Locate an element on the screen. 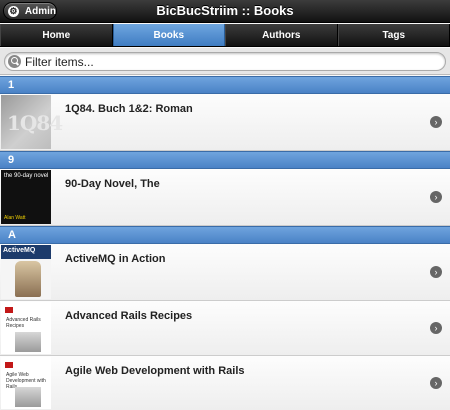 Image resolution: width=450 pixels, height=410 pixels. cover-title: 1Q84 is located at coordinates (35, 123).